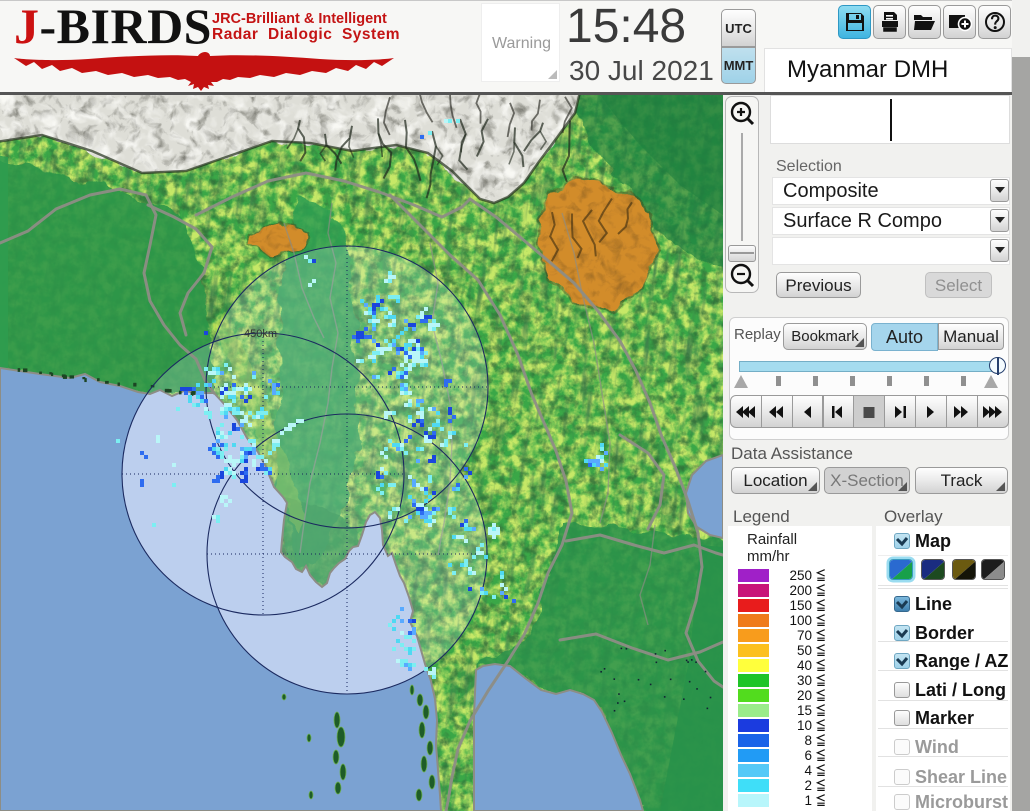  Describe the element at coordinates (260, 334) in the screenshot. I see `svg-text: 450km` at that location.